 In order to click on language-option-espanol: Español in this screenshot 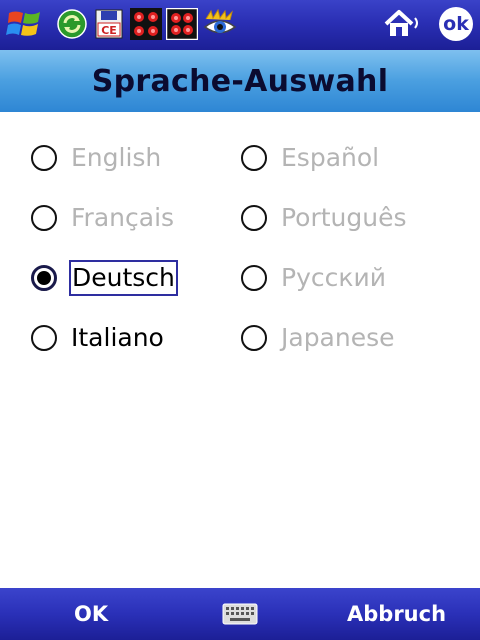, I will do `click(311, 158)`.